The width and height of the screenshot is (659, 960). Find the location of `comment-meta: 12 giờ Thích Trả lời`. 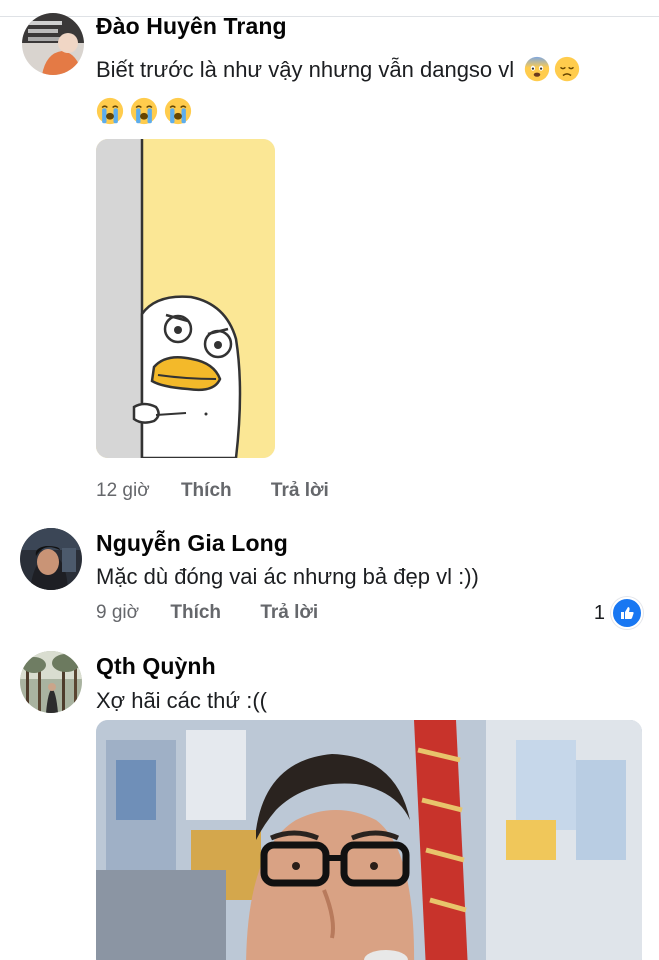

comment-meta: 12 giờ Thích Trả lời is located at coordinates (229, 491).